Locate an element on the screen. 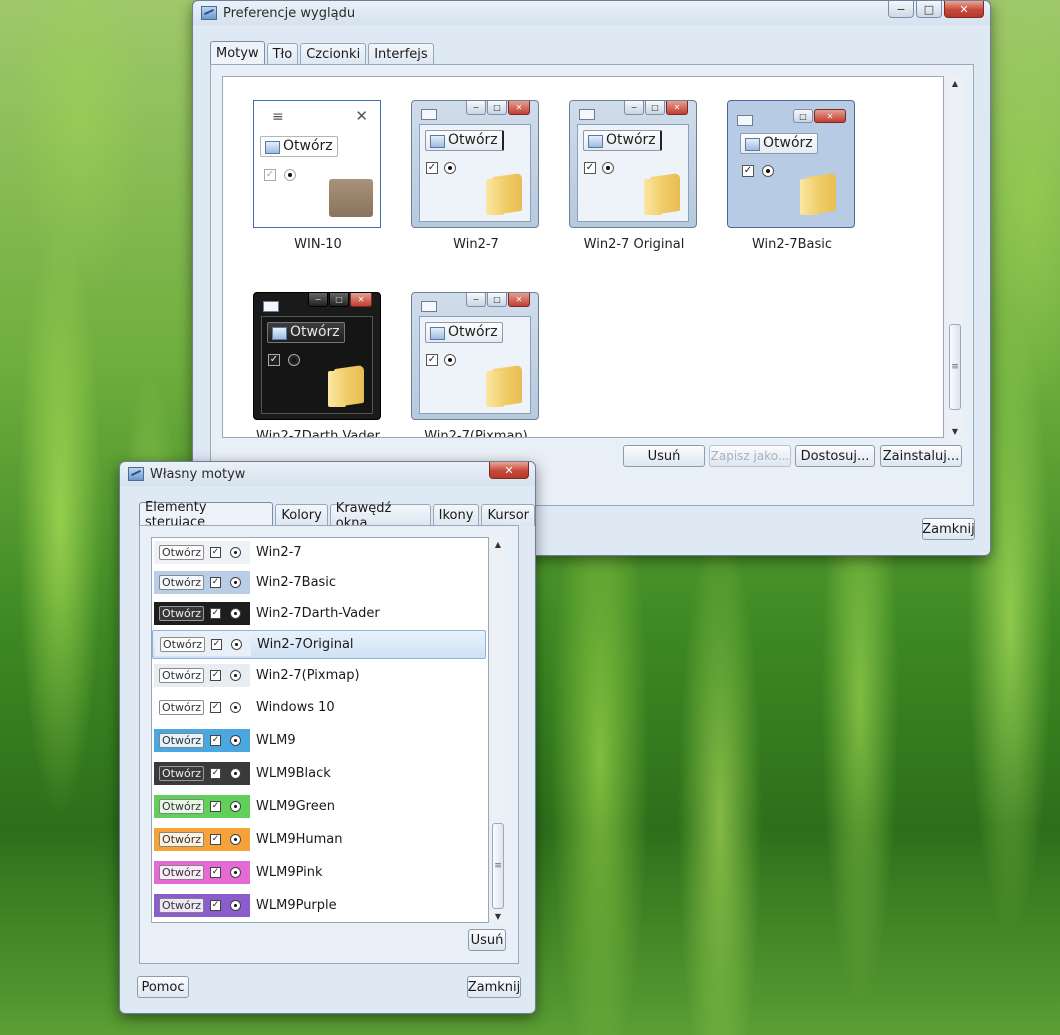 This screenshot has height=1035, width=1060. style-list-item: Otwórz ✓ WLM9Purple is located at coordinates (319, 905).